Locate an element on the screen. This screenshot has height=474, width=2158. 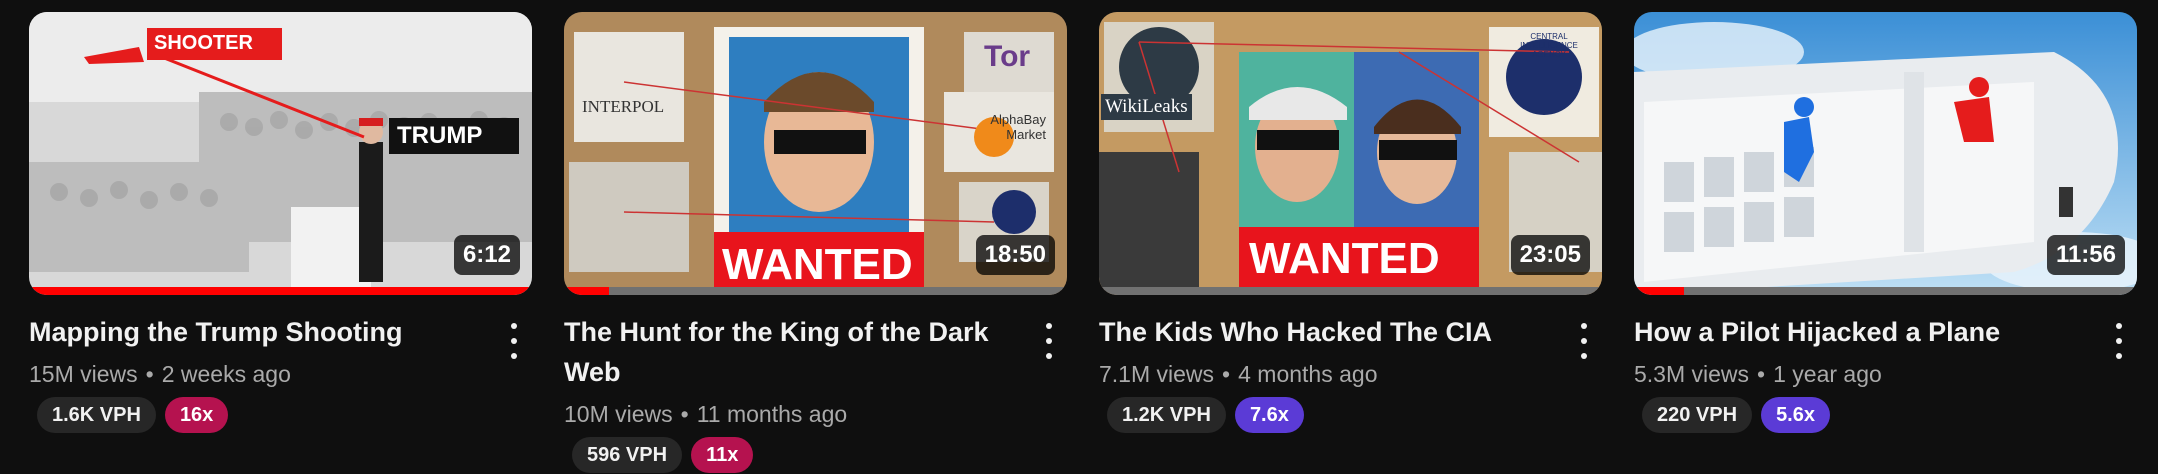
video-thumbnail: SHOOTER TRUMP 6:12 is located at coordinates (280, 153).